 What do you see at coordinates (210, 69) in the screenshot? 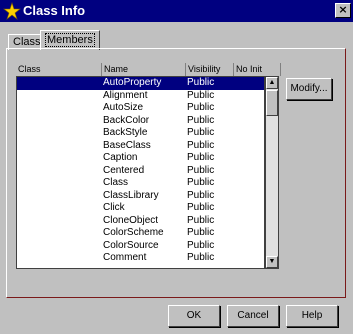
I see `column-header-visibility: Visibility` at bounding box center [210, 69].